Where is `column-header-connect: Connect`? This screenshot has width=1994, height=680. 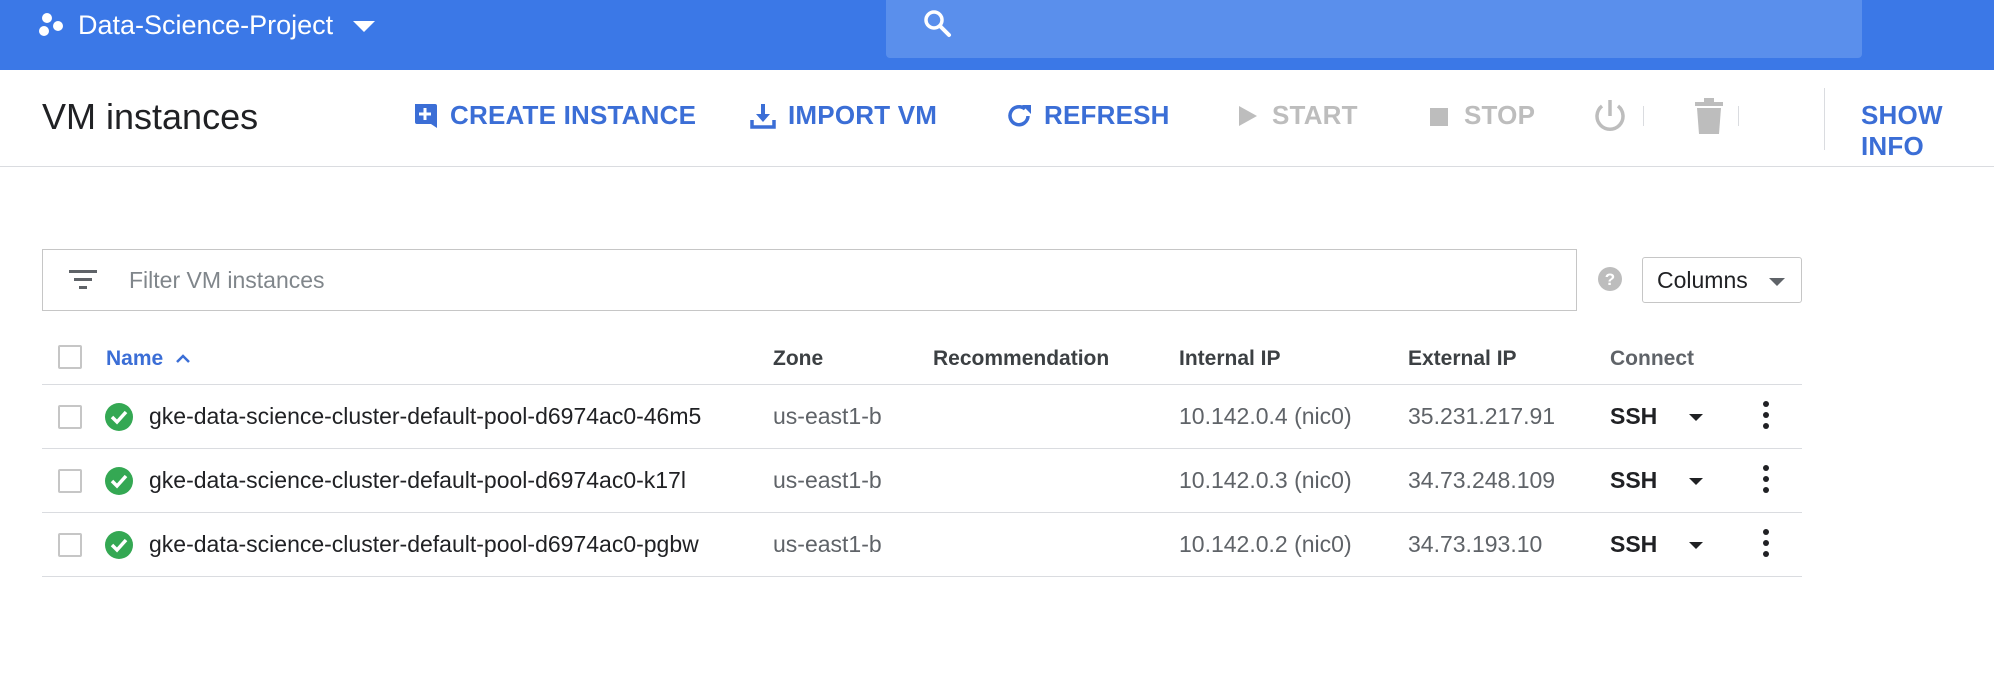 column-header-connect: Connect is located at coordinates (1652, 358).